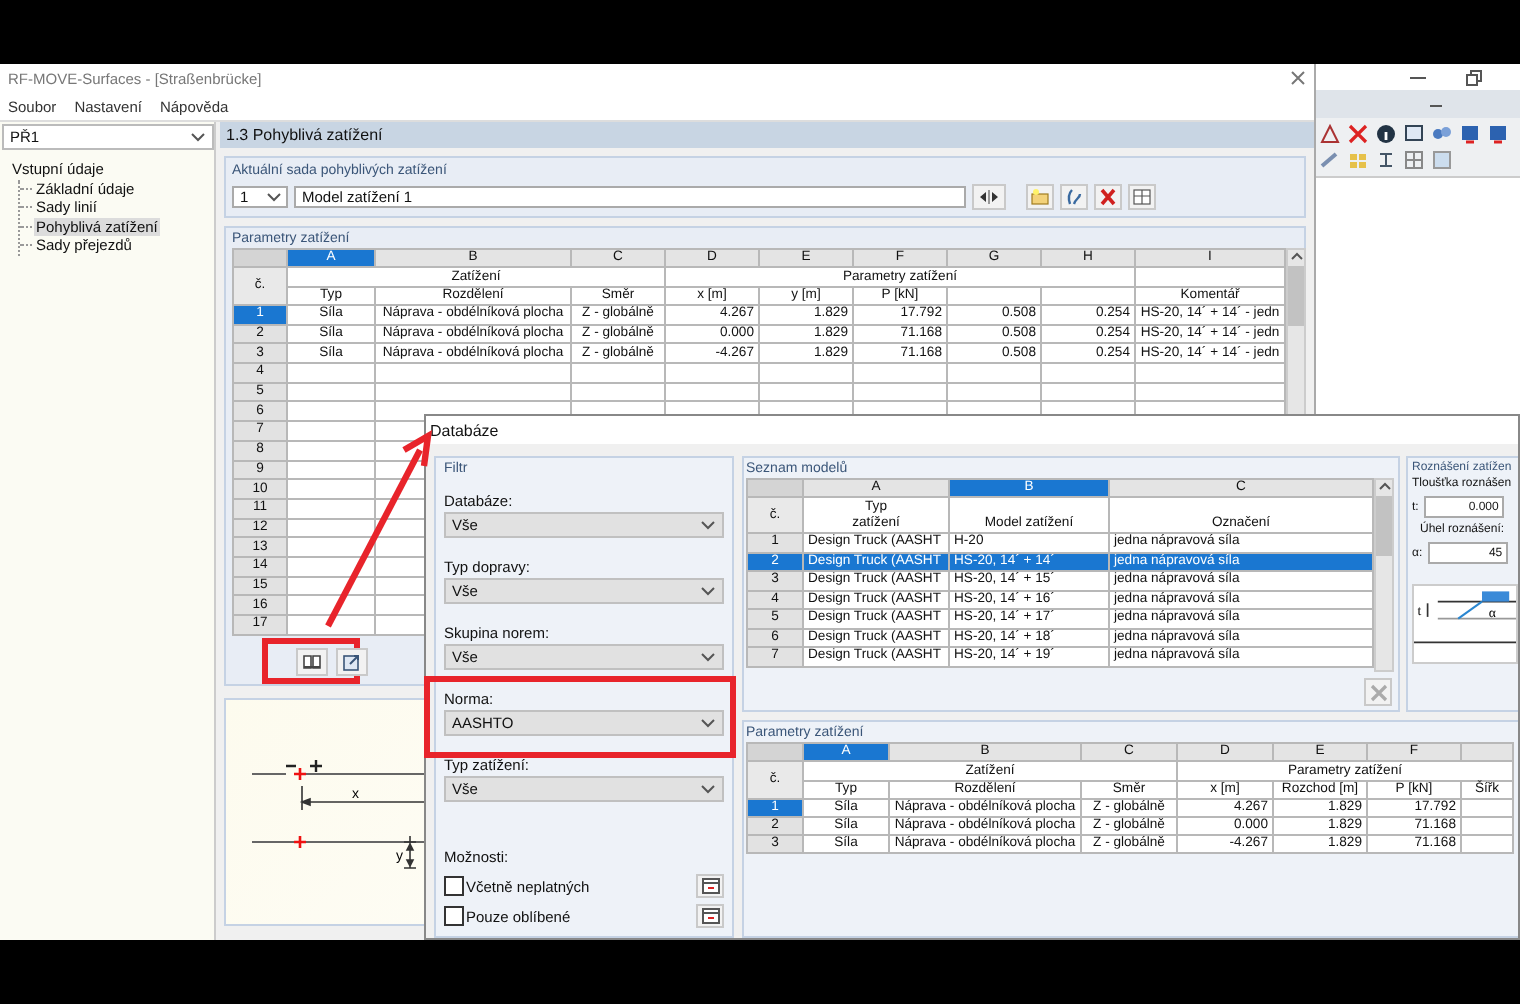 Image resolution: width=1520 pixels, height=1004 pixels. I want to click on grid-icon, so click(1142, 197).